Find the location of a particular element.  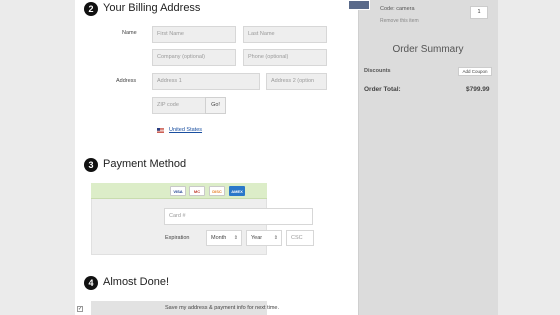

expiration-year-select: Year ⇕ is located at coordinates (264, 238).